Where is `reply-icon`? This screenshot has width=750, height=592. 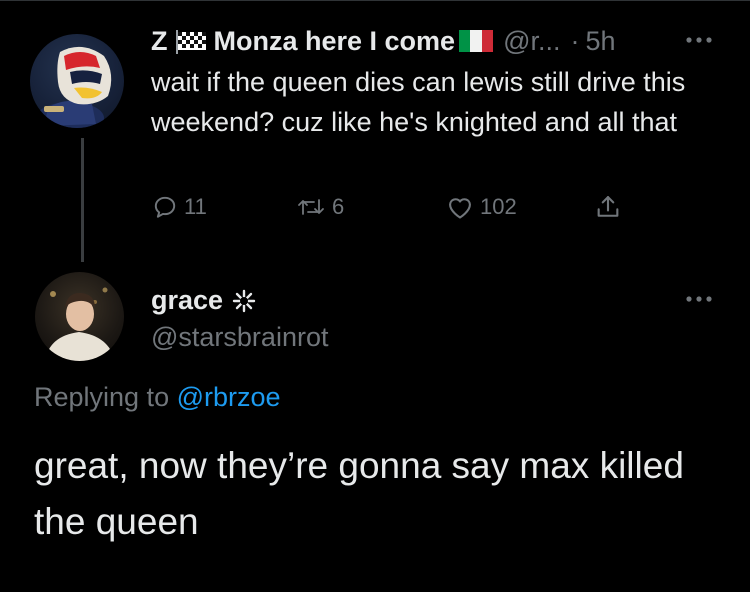 reply-icon is located at coordinates (165, 207).